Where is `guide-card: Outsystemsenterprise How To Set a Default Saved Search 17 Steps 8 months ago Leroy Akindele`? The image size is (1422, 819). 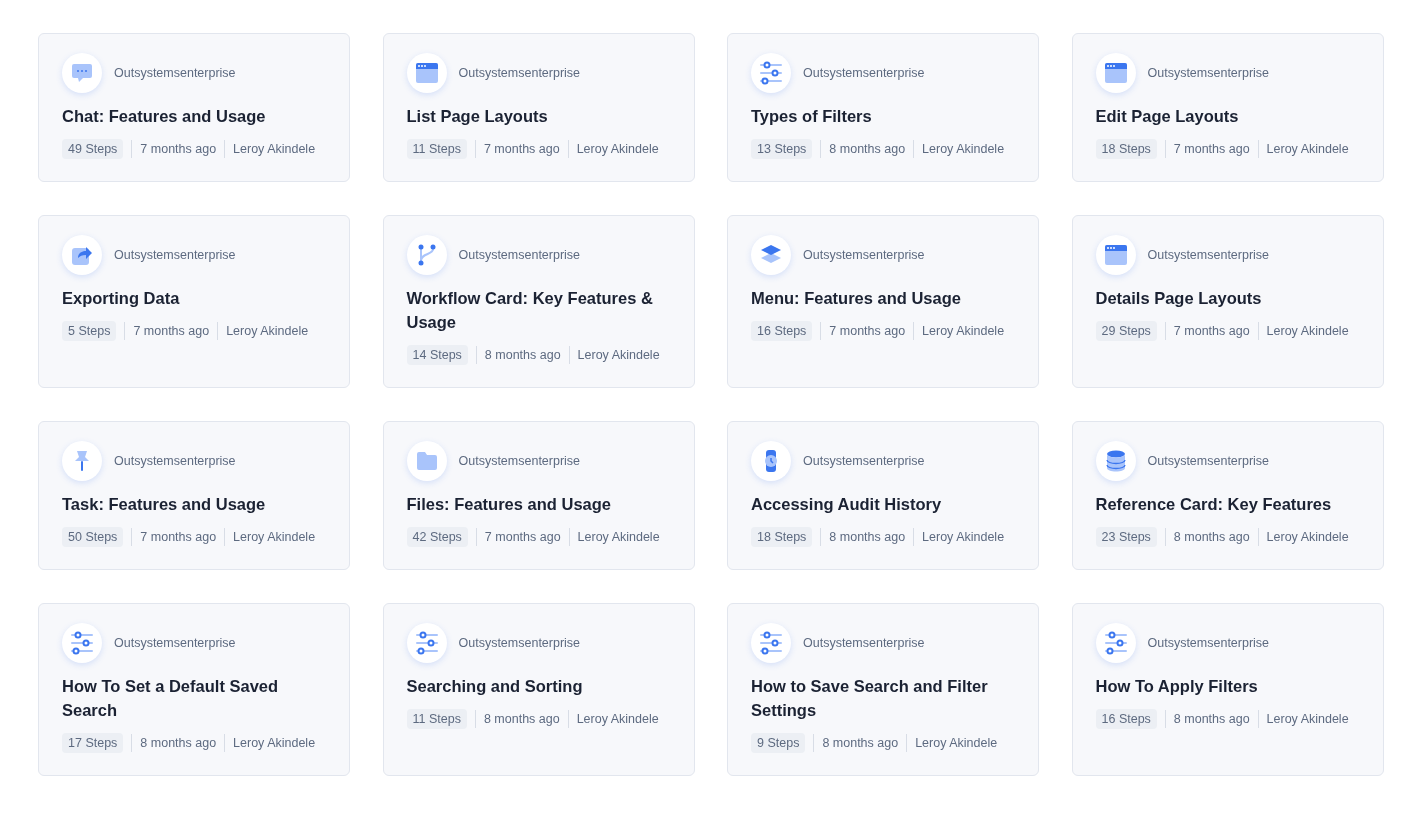 guide-card: Outsystemsenterprise How To Set a Default Saved Search 17 Steps 8 months ago Leroy Akindele is located at coordinates (194, 689).